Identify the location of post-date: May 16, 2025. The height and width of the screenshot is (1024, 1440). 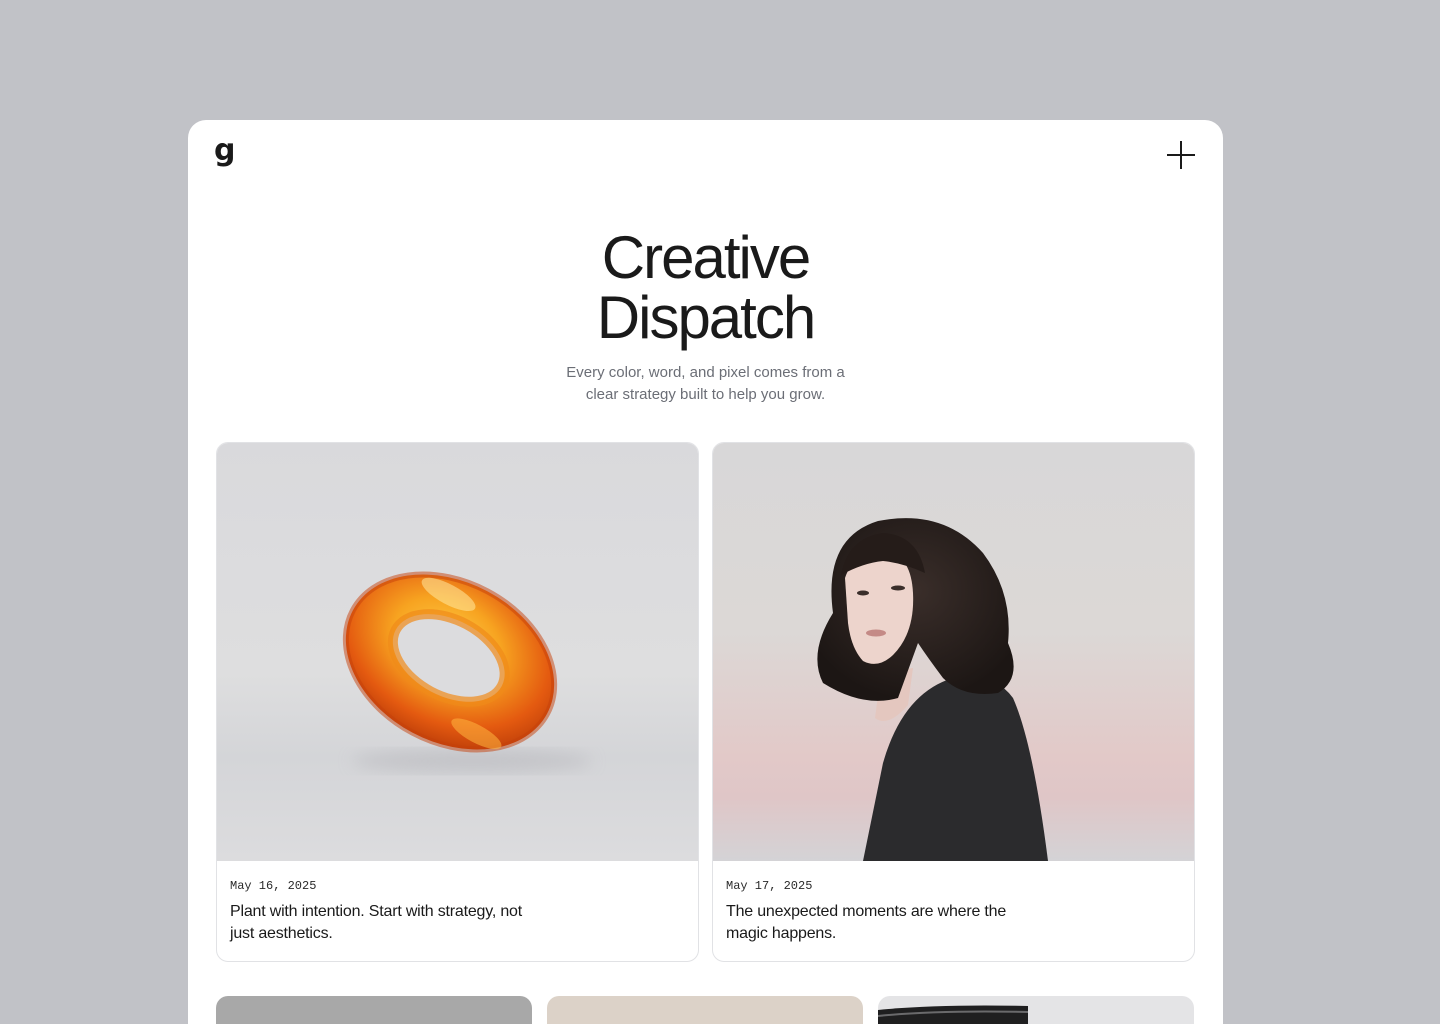
(273, 886).